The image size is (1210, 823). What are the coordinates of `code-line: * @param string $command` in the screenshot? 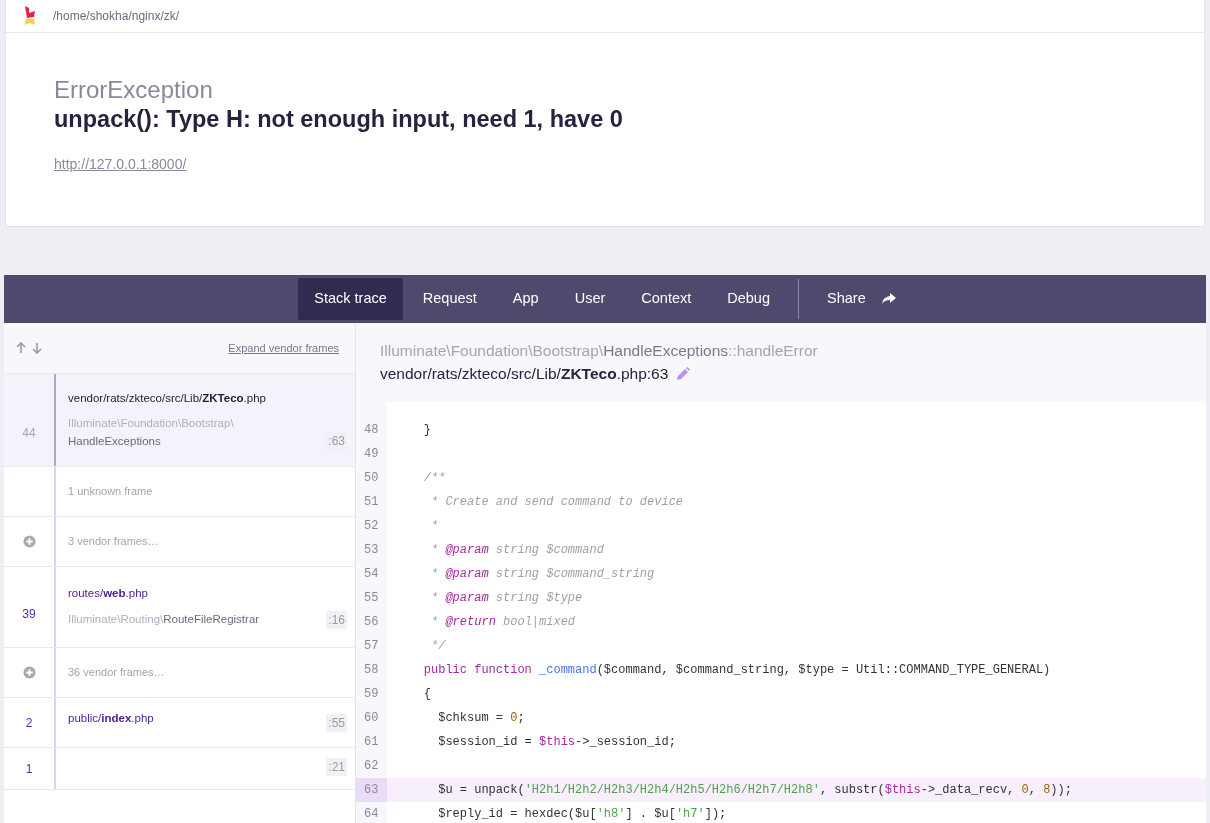 It's located at (517, 550).